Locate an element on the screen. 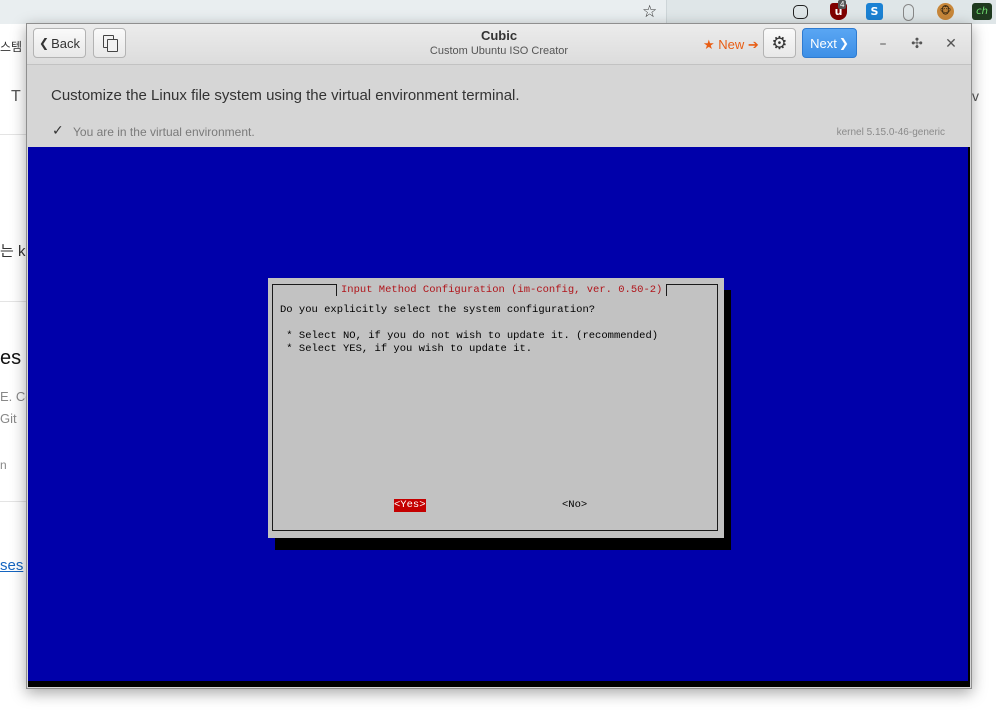  kernel-version: kernel 5.15.0-46-generic is located at coordinates (890, 132).